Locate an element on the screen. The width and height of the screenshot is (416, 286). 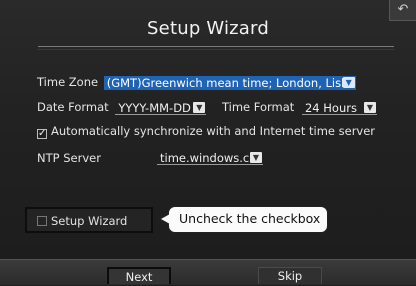
date-format-value: YYYY-MM-DD is located at coordinates (154, 107).